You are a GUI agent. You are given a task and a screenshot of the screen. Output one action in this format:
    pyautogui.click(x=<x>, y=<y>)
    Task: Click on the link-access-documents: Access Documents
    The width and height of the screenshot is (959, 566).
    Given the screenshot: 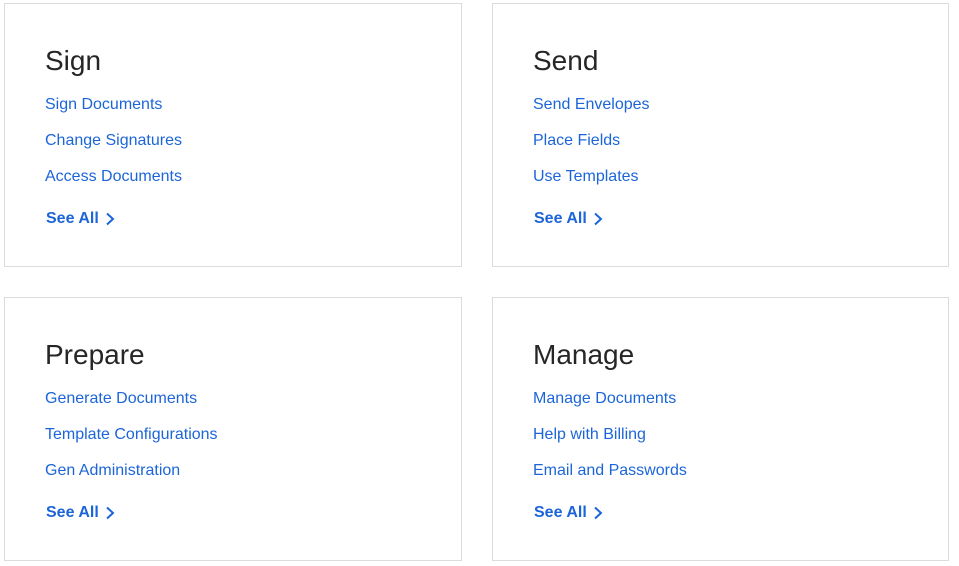 What is the action you would take?
    pyautogui.click(x=113, y=176)
    